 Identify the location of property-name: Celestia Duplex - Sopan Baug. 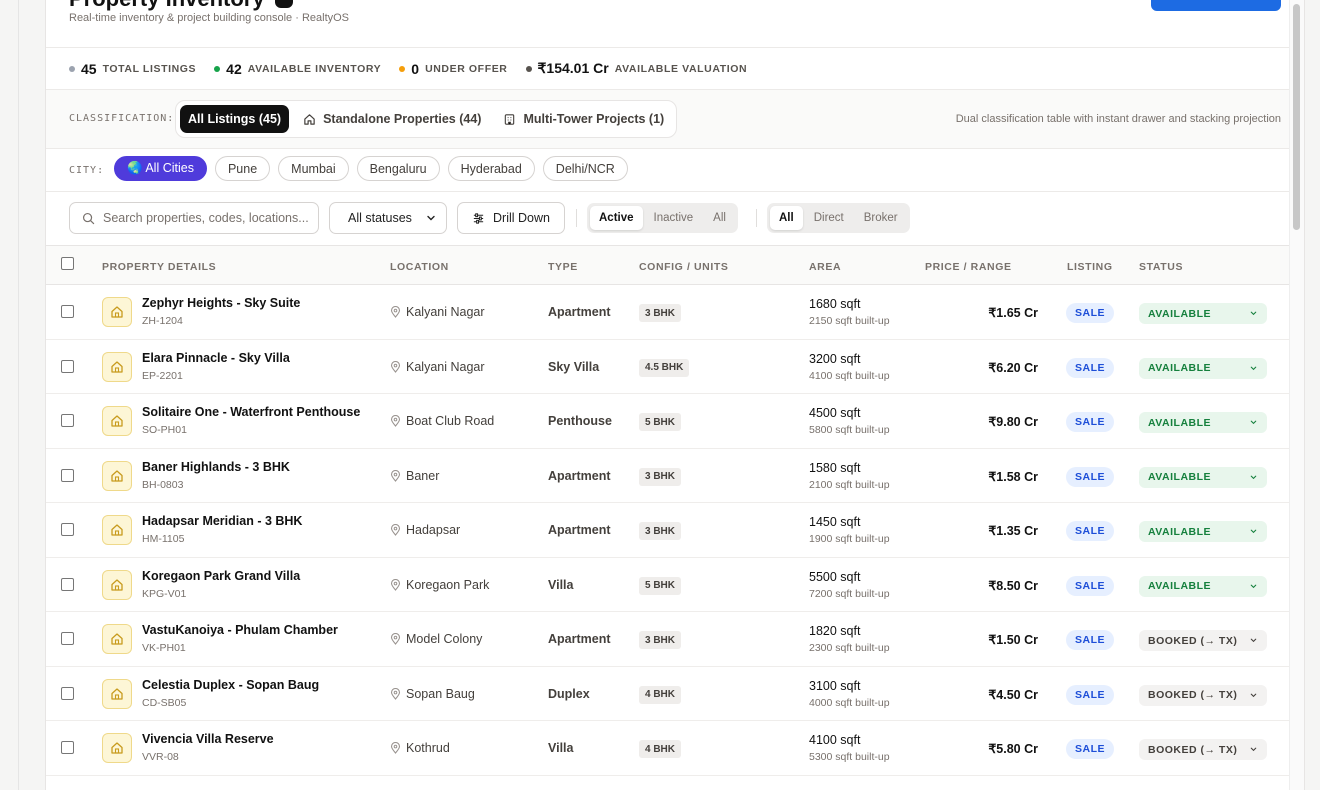
(230, 685).